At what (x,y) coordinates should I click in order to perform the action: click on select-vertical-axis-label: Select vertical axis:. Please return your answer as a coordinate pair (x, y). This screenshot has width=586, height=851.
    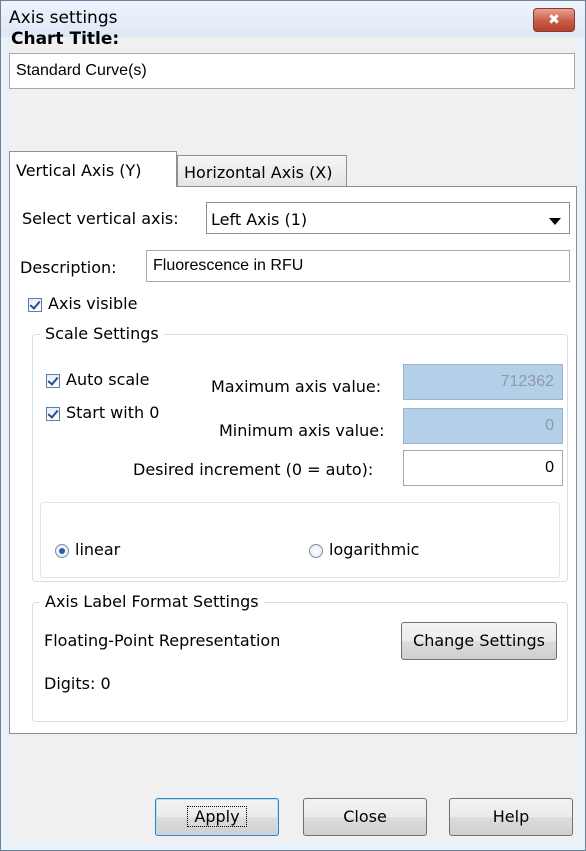
    Looking at the image, I should click on (100, 218).